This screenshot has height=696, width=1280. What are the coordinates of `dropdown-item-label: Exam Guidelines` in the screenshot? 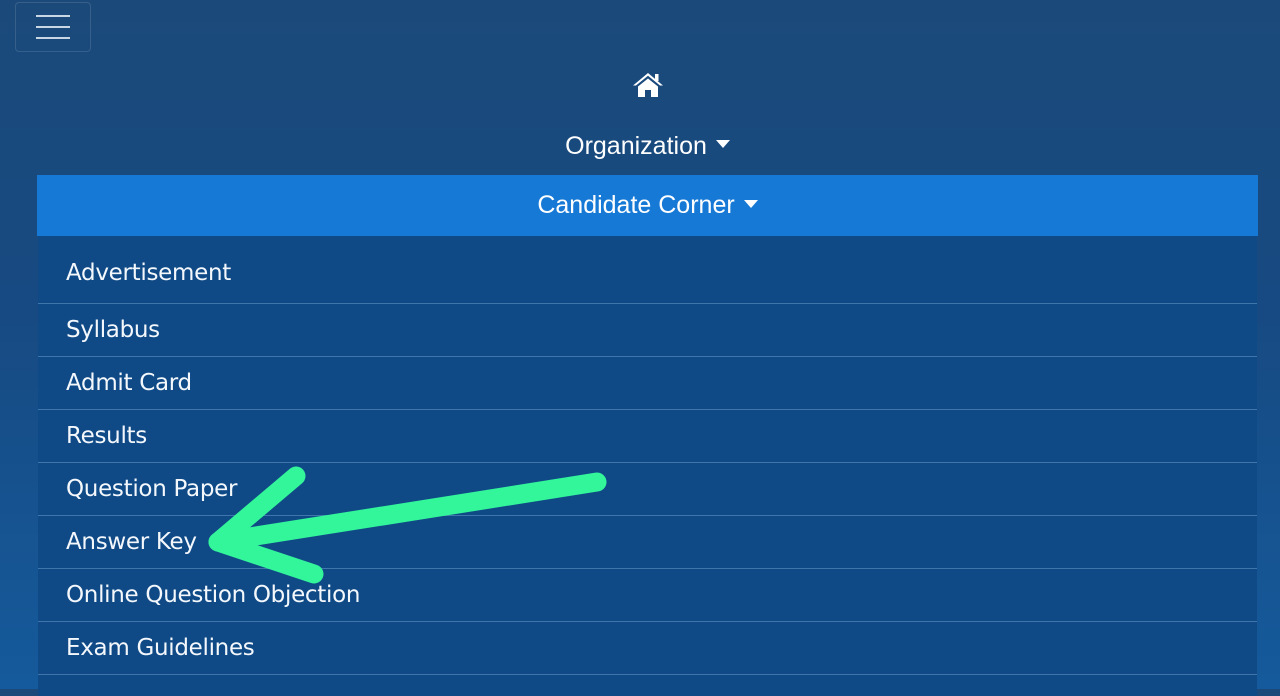 It's located at (160, 648).